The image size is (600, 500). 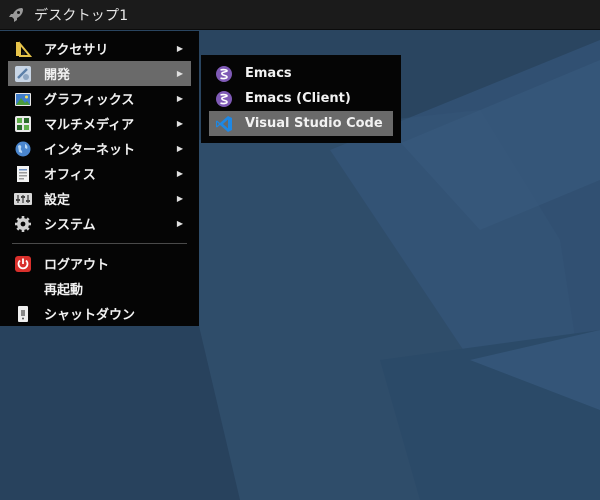 I want to click on graphics-icon, so click(x=23, y=99).